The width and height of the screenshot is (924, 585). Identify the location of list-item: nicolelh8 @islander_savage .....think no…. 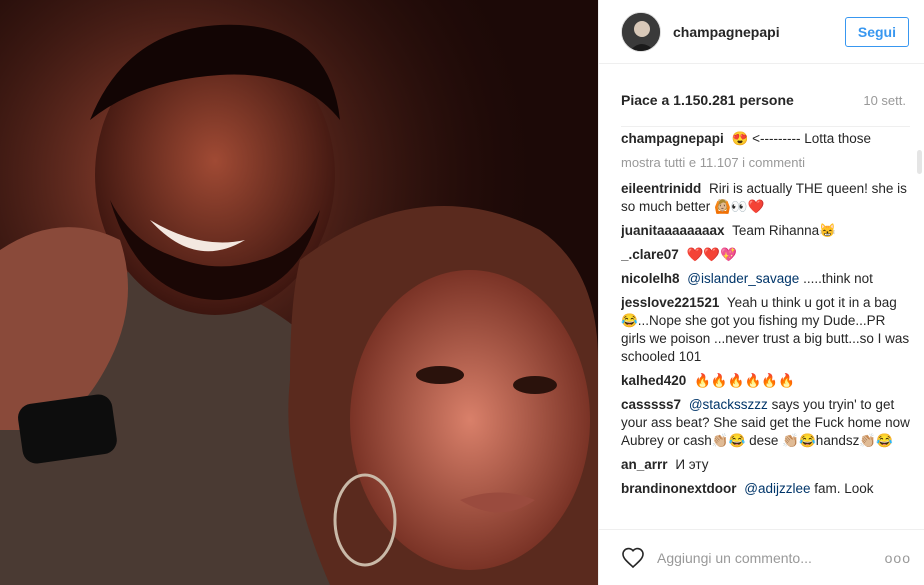
(765, 279).